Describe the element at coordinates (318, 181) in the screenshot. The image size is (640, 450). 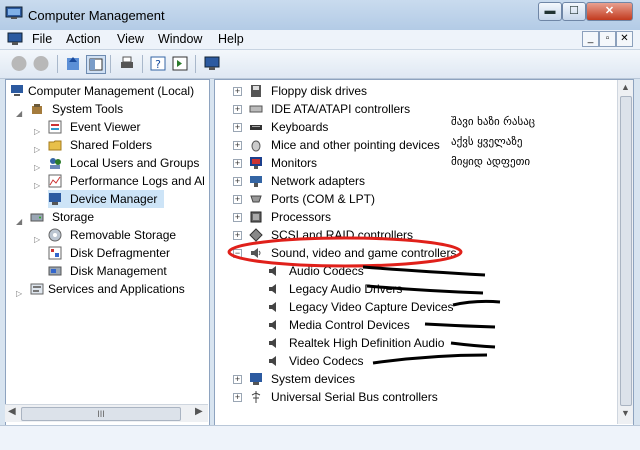
I see `device-category-label: Network adapters` at that location.